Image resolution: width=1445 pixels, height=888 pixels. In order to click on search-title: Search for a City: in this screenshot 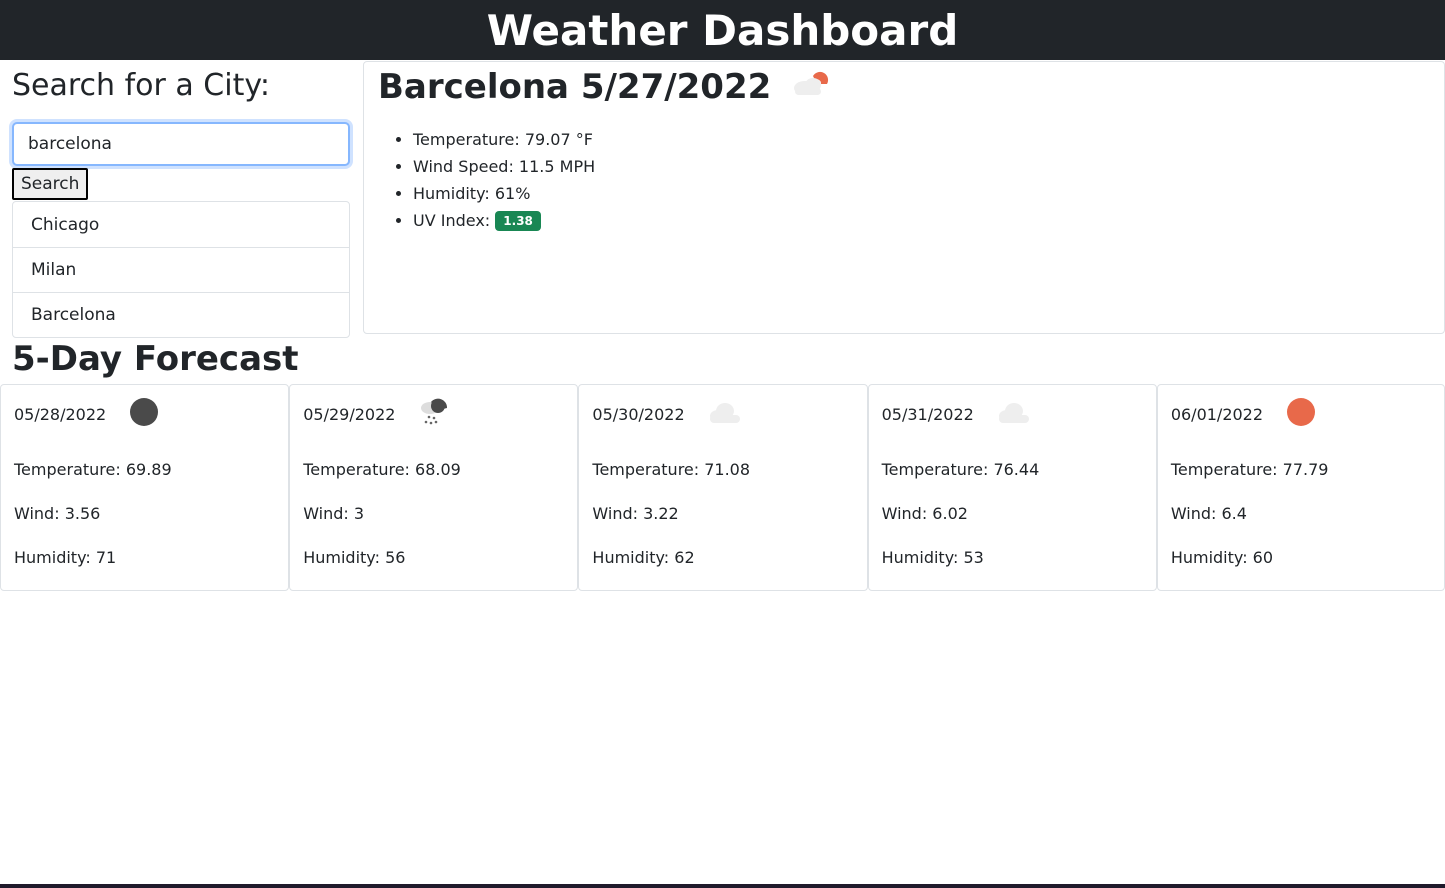, I will do `click(141, 85)`.